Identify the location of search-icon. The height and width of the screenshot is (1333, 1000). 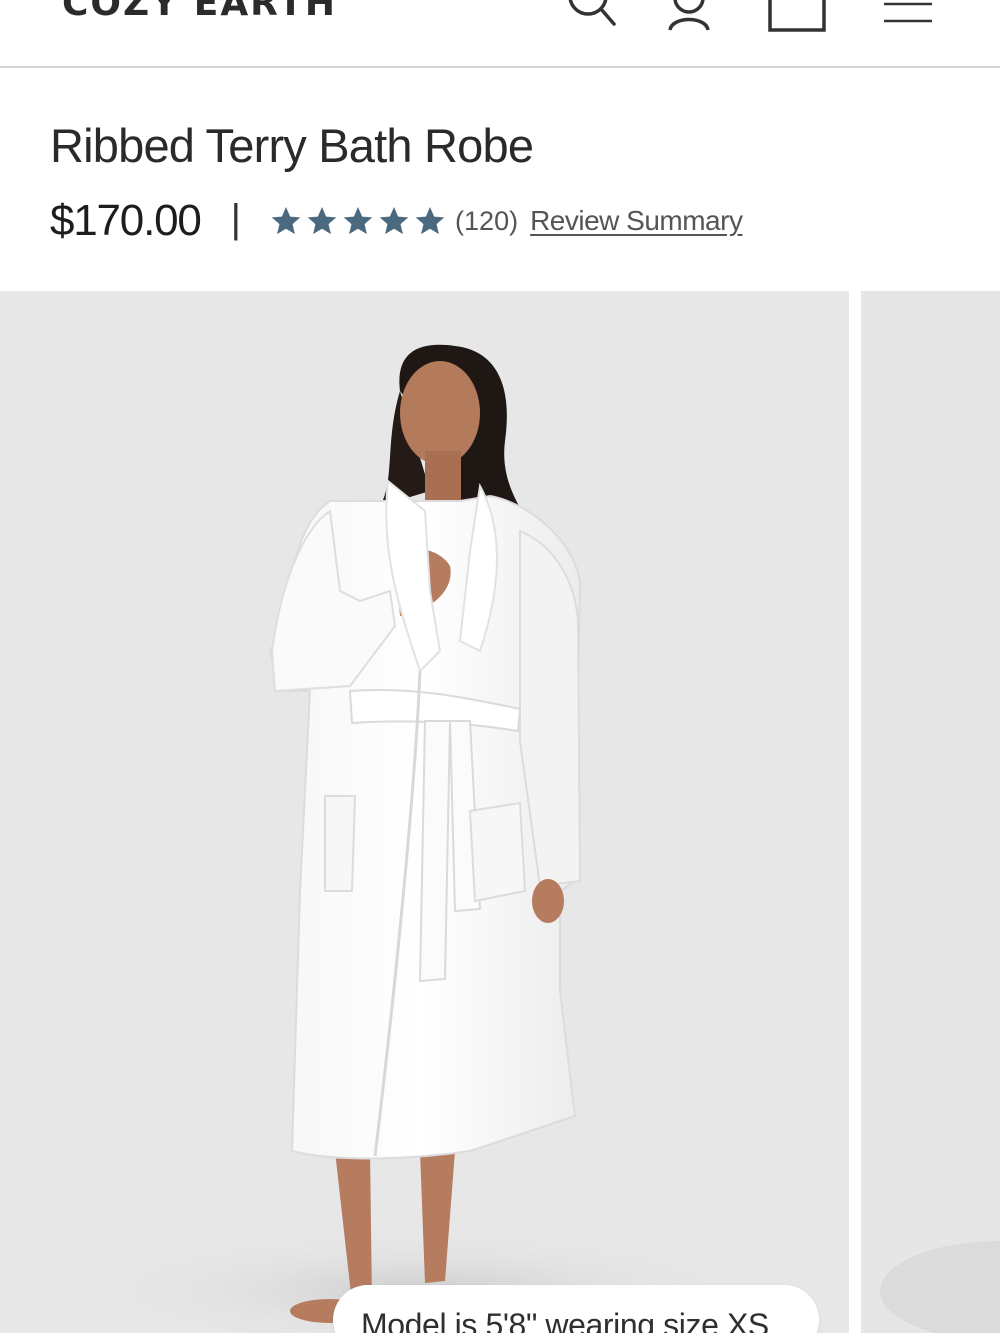
(590, 16).